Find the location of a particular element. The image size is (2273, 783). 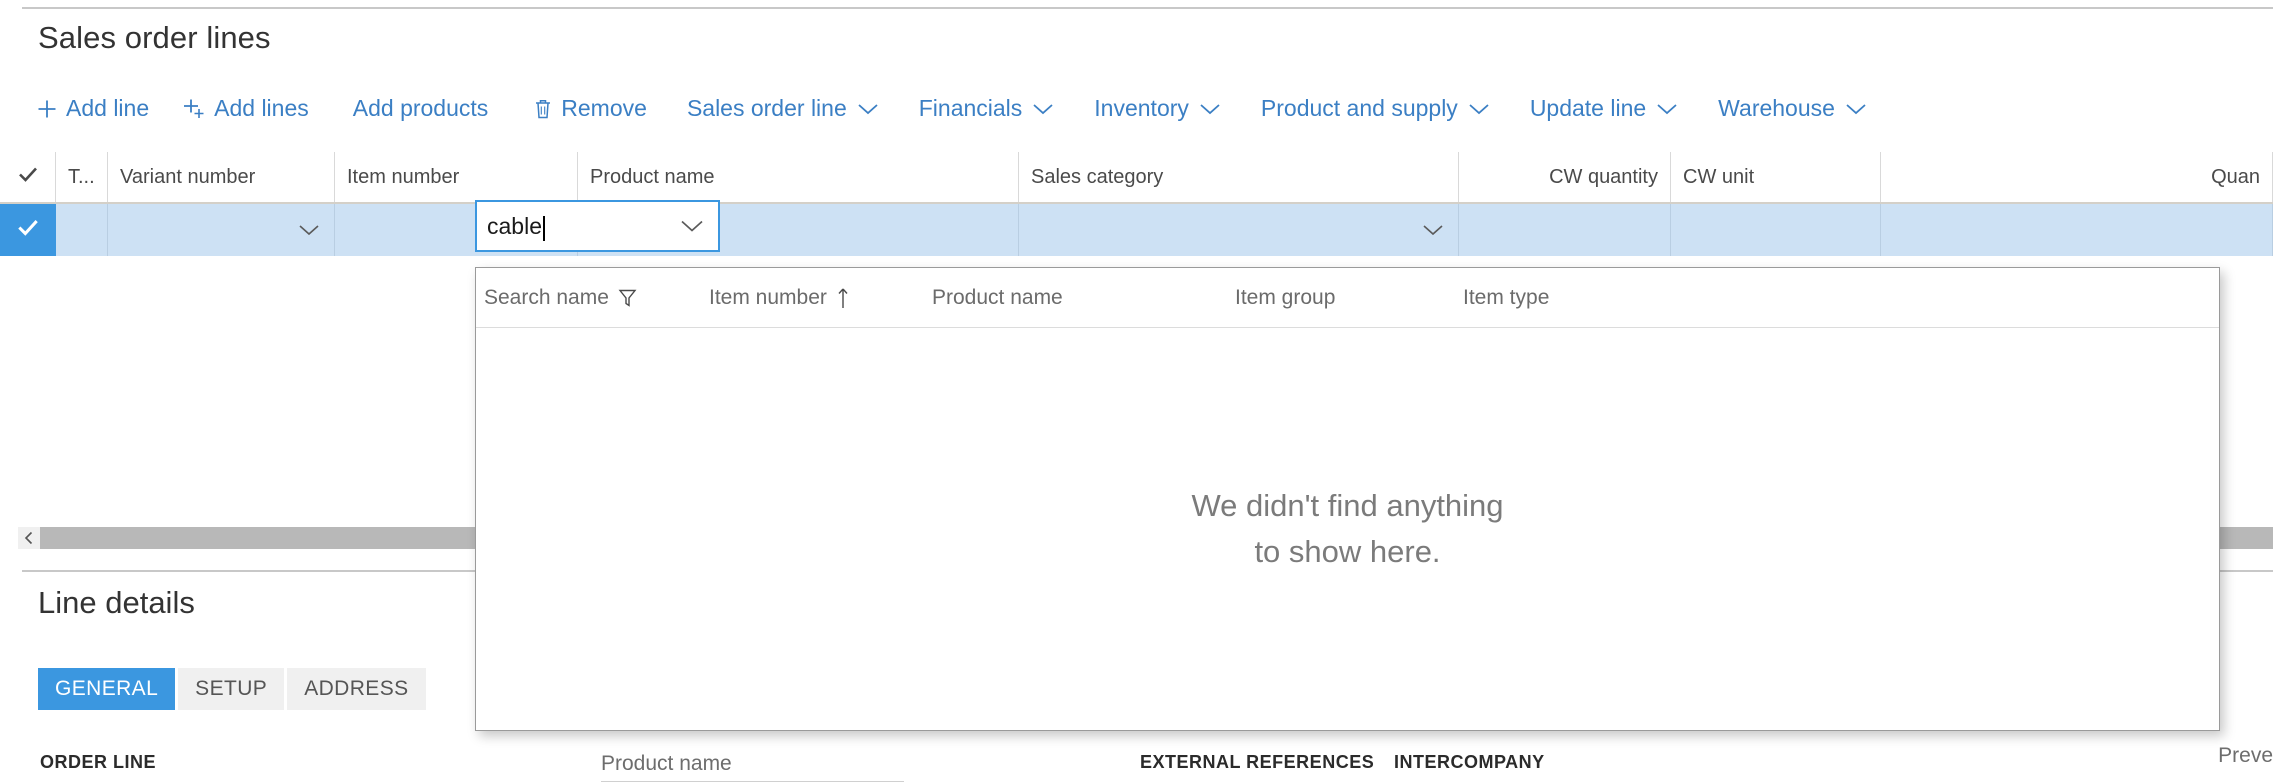

column-header-cw-quantity: CW quantity is located at coordinates (1565, 177).